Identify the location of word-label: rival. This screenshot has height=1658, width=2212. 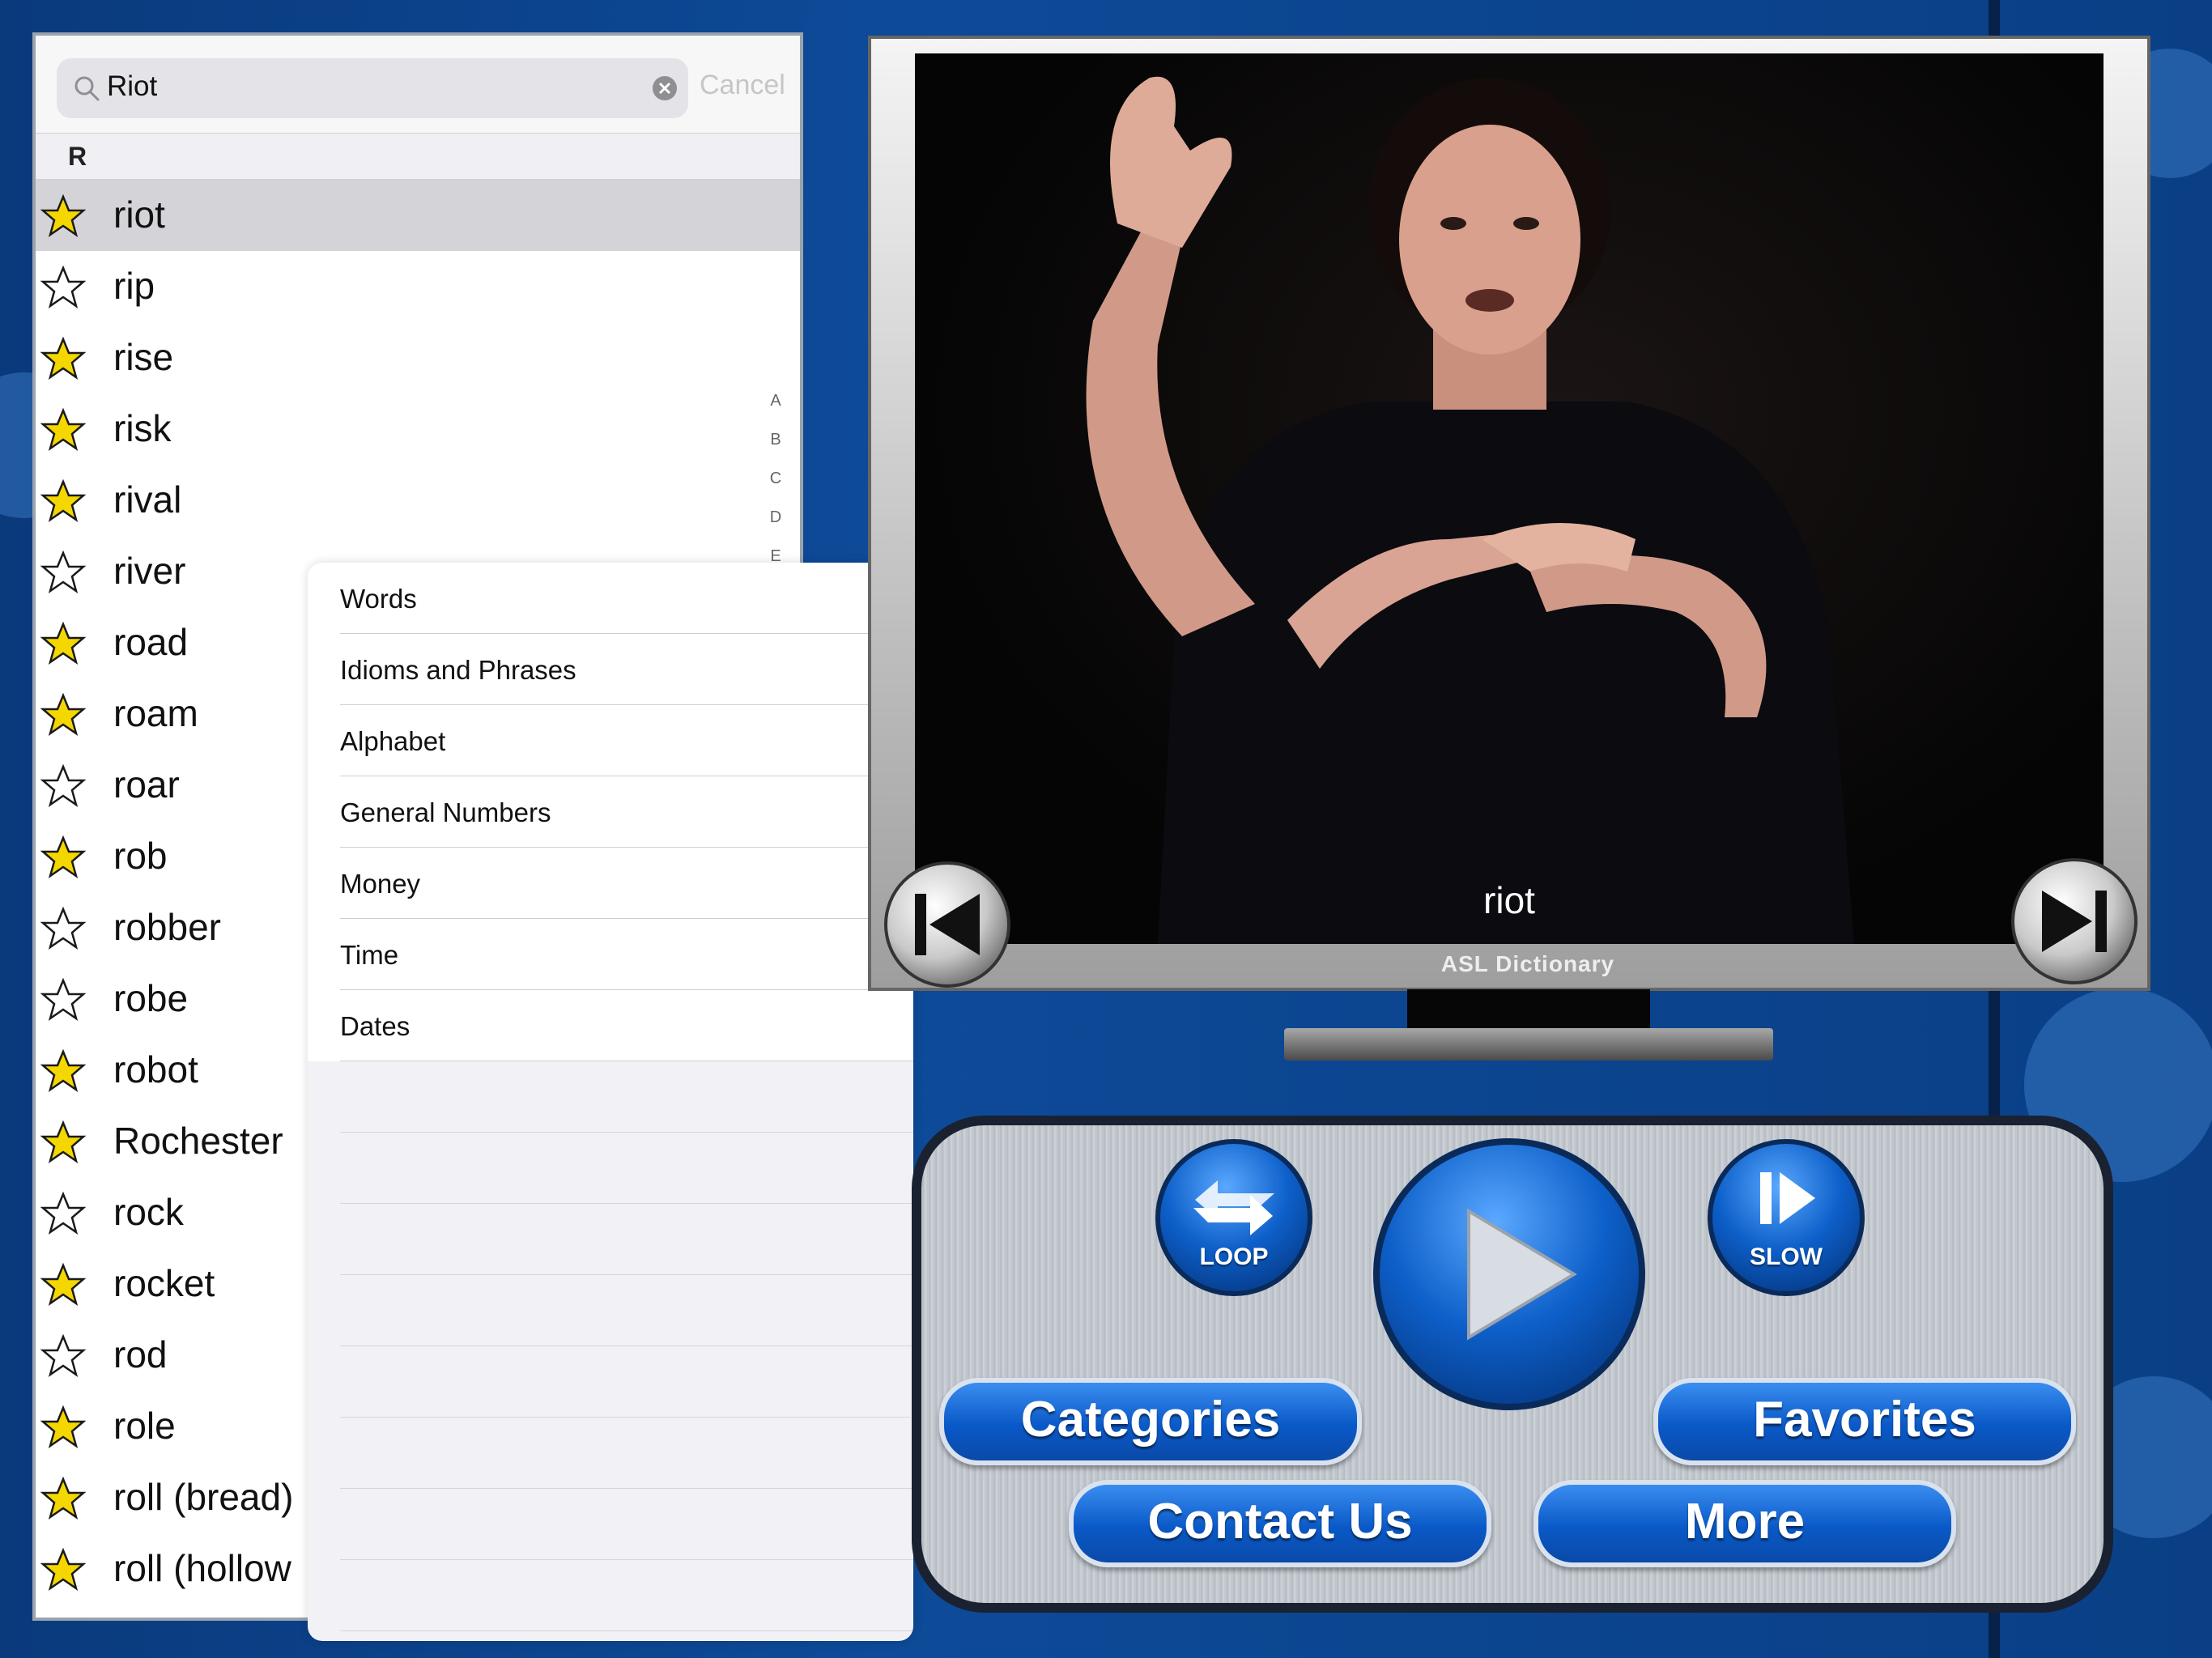
(147, 499).